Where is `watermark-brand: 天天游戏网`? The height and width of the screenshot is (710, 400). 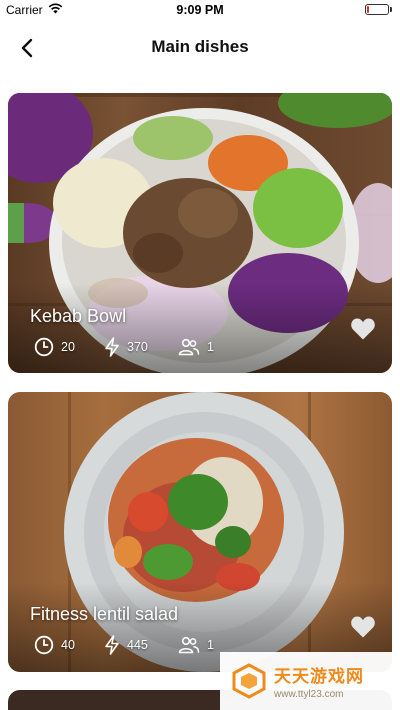
watermark-brand: 天天游戏网 is located at coordinates (319, 676).